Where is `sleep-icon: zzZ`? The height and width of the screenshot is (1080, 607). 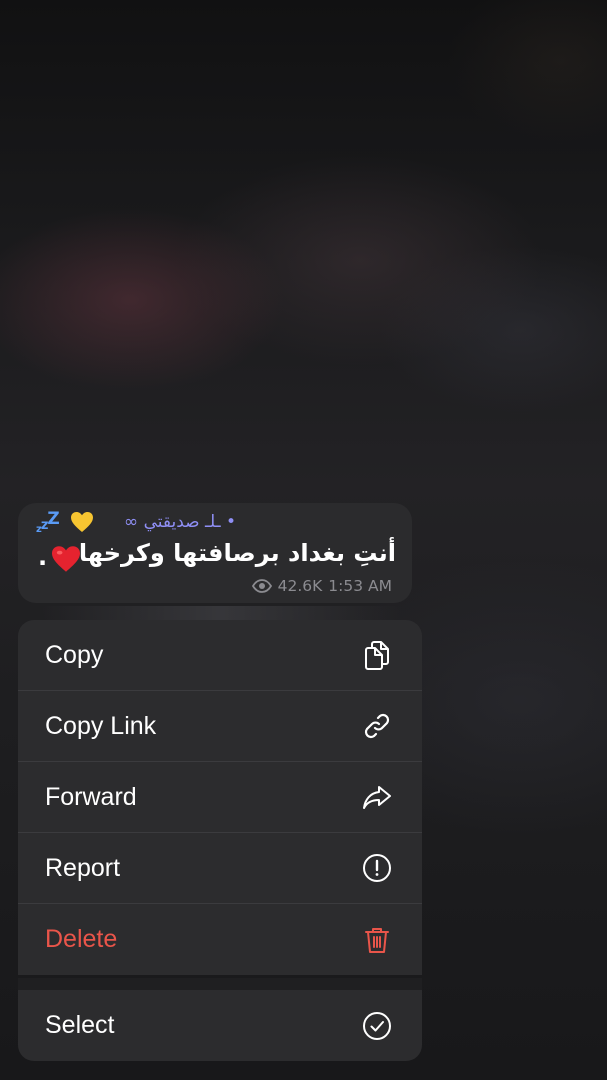
sleep-icon: zzZ is located at coordinates (48, 522).